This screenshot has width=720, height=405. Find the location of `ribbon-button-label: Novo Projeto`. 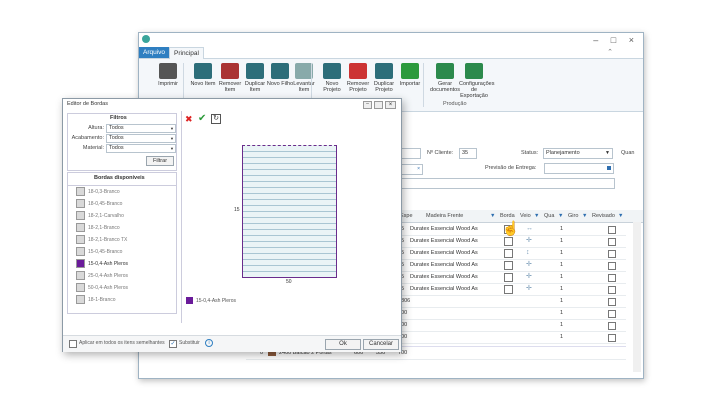

ribbon-button-label: Novo Projeto is located at coordinates (332, 87).